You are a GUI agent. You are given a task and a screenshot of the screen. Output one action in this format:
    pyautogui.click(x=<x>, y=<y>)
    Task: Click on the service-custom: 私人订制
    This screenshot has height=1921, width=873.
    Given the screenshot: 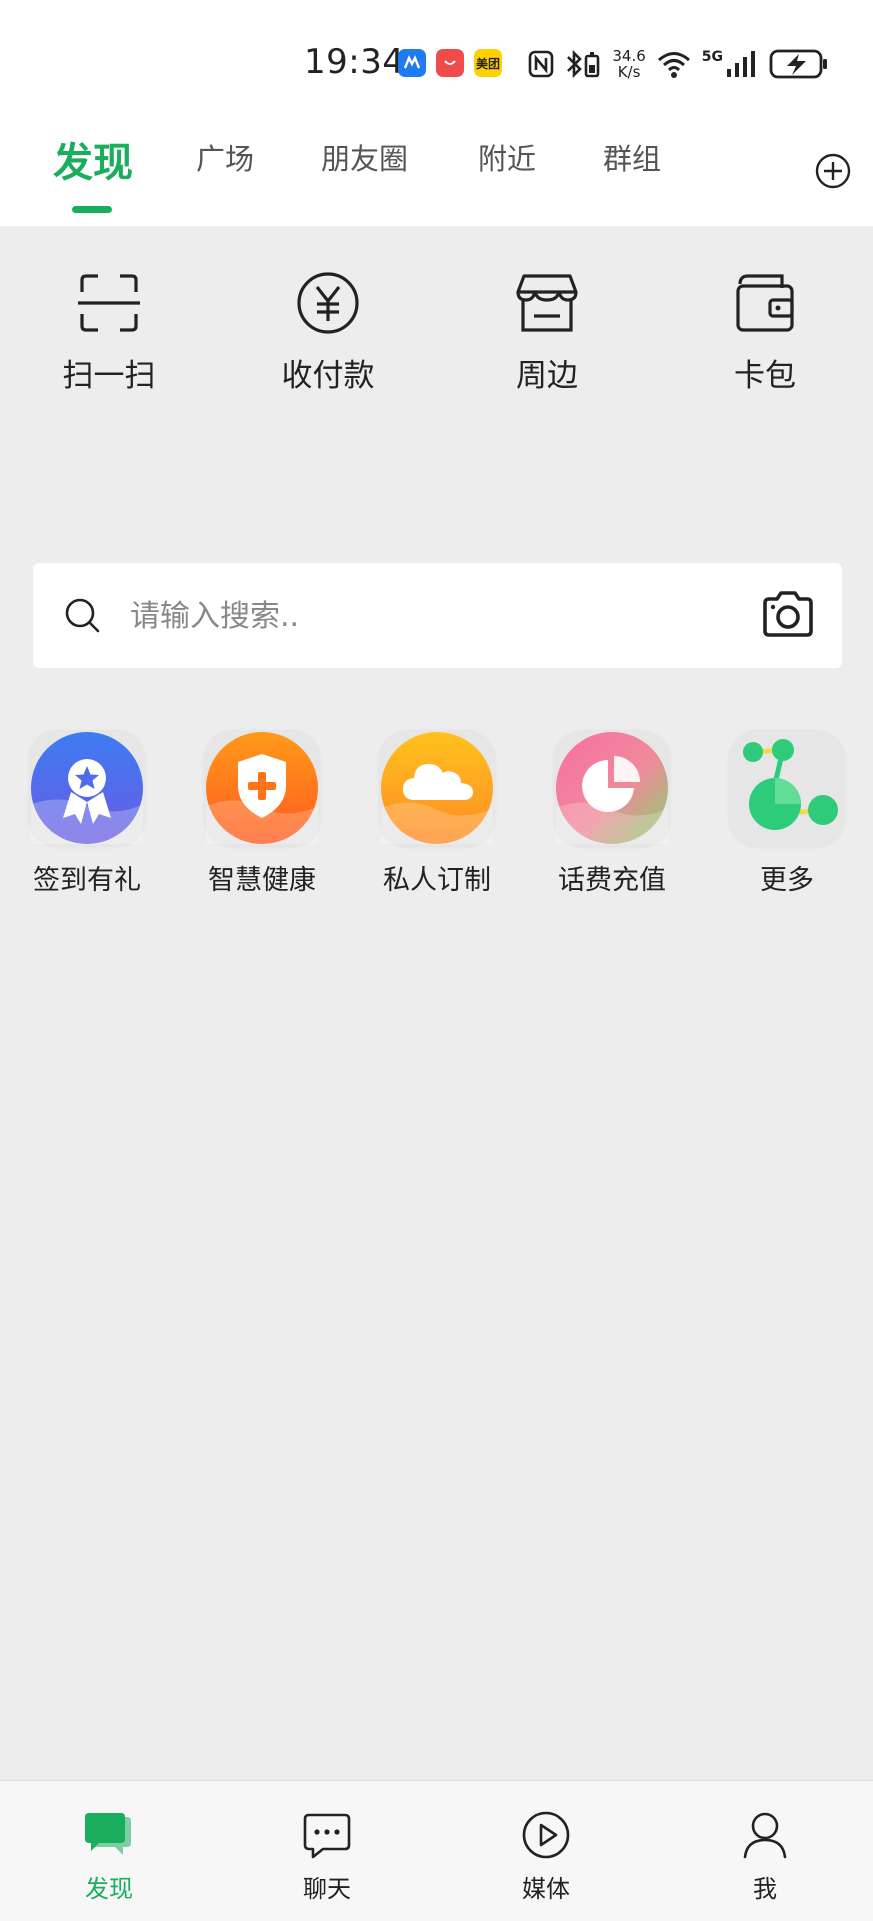 What is the action you would take?
    pyautogui.click(x=437, y=813)
    